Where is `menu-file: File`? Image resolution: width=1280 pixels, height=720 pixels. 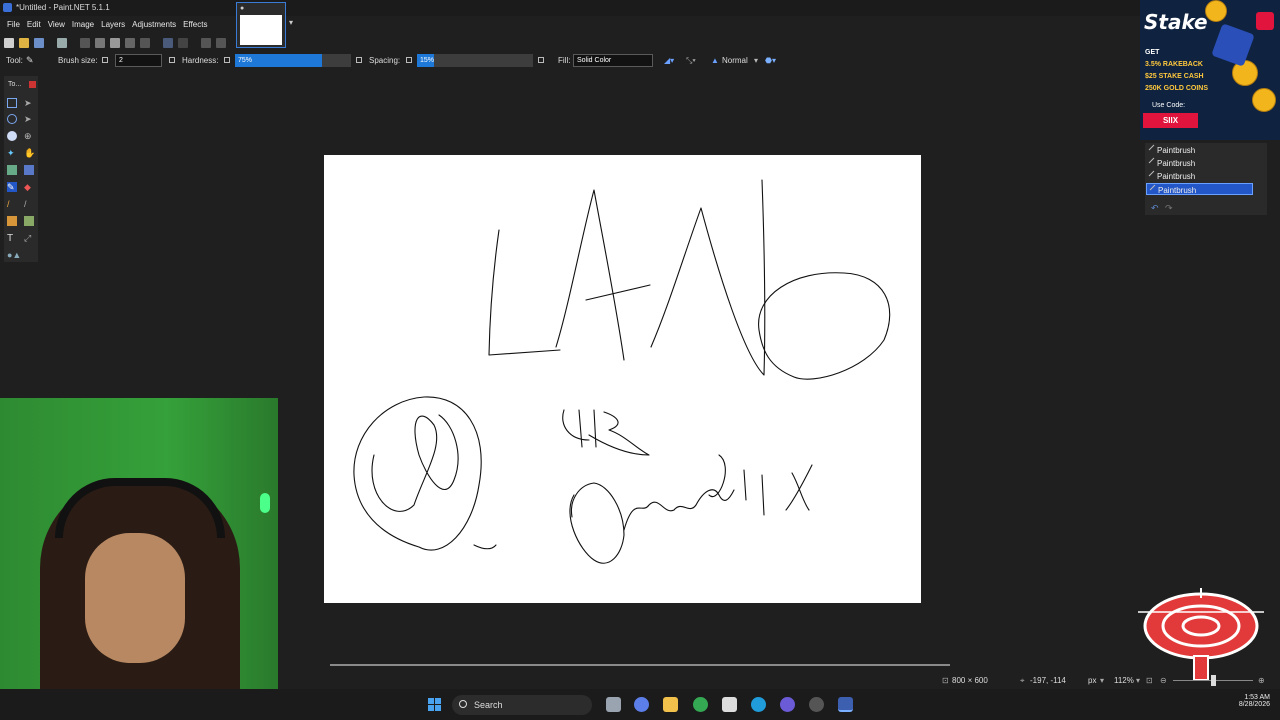
menu-file: File is located at coordinates (13, 24).